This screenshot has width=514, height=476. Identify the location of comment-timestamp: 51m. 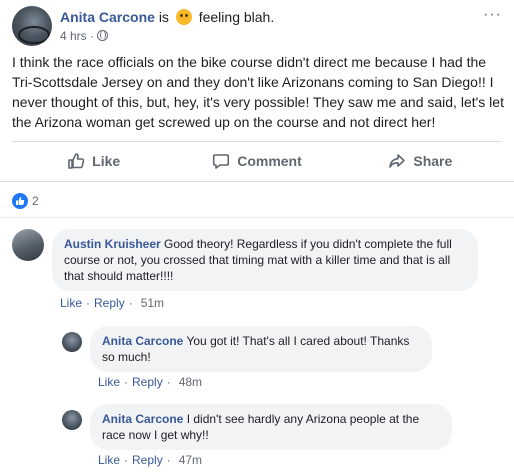
(152, 303).